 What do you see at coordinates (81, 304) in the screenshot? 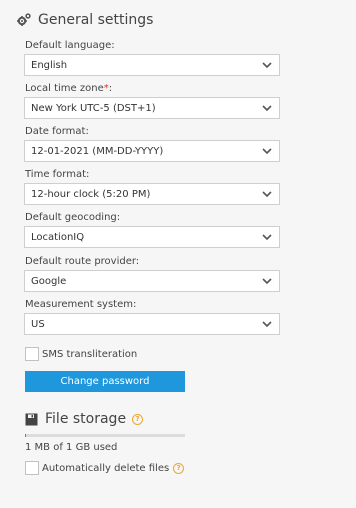
I see `measurement-system-label: Measurement system:` at bounding box center [81, 304].